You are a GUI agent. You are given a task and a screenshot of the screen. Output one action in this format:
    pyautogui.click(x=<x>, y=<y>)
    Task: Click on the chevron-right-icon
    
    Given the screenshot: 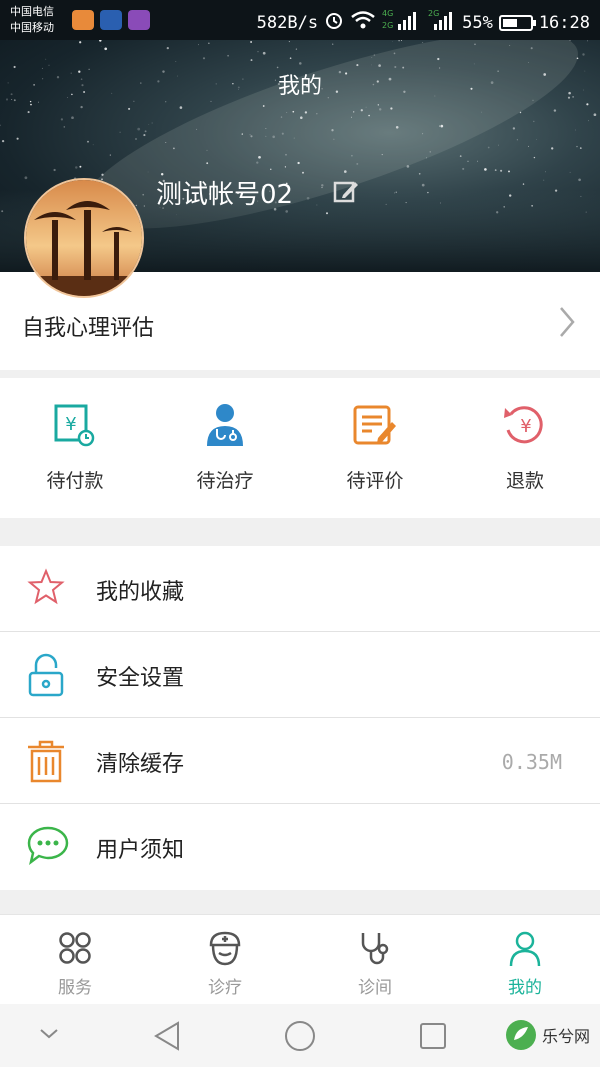 What is the action you would take?
    pyautogui.click(x=567, y=324)
    